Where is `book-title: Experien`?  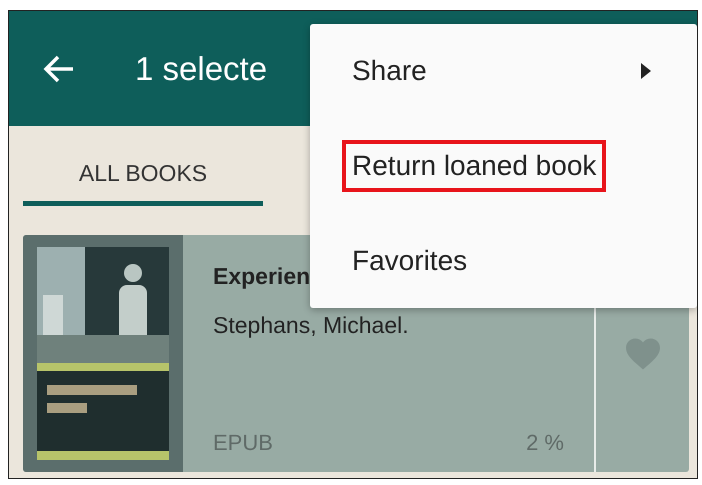 book-title: Experien is located at coordinates (262, 276).